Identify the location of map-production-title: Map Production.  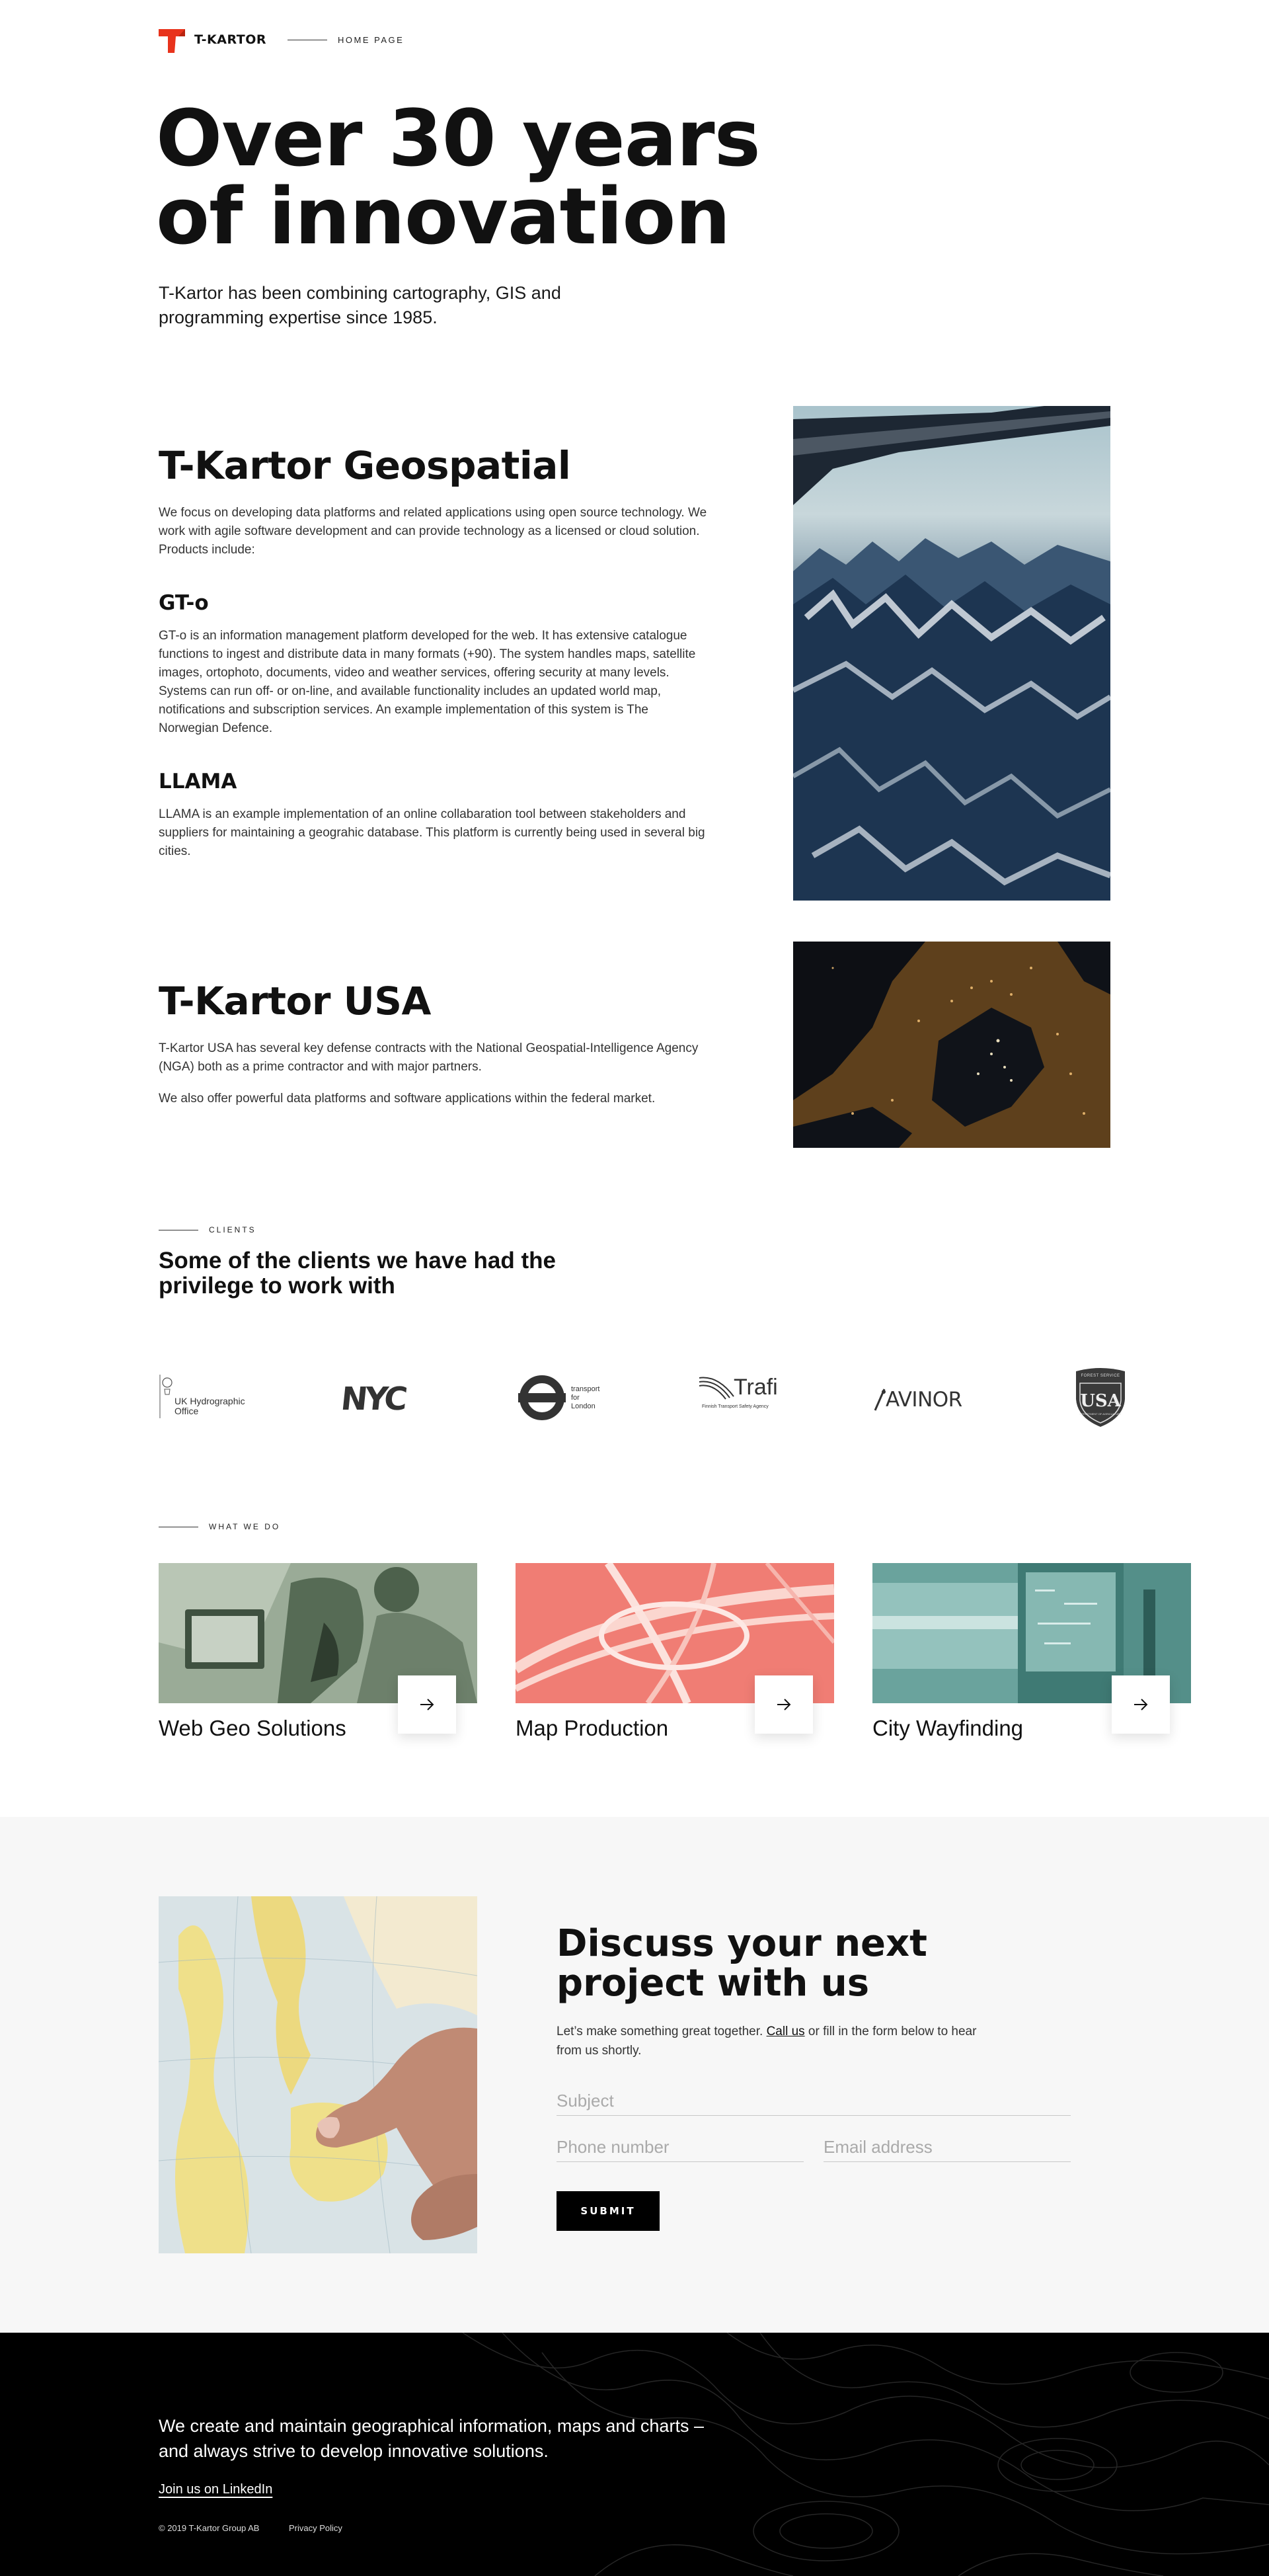
(592, 1729).